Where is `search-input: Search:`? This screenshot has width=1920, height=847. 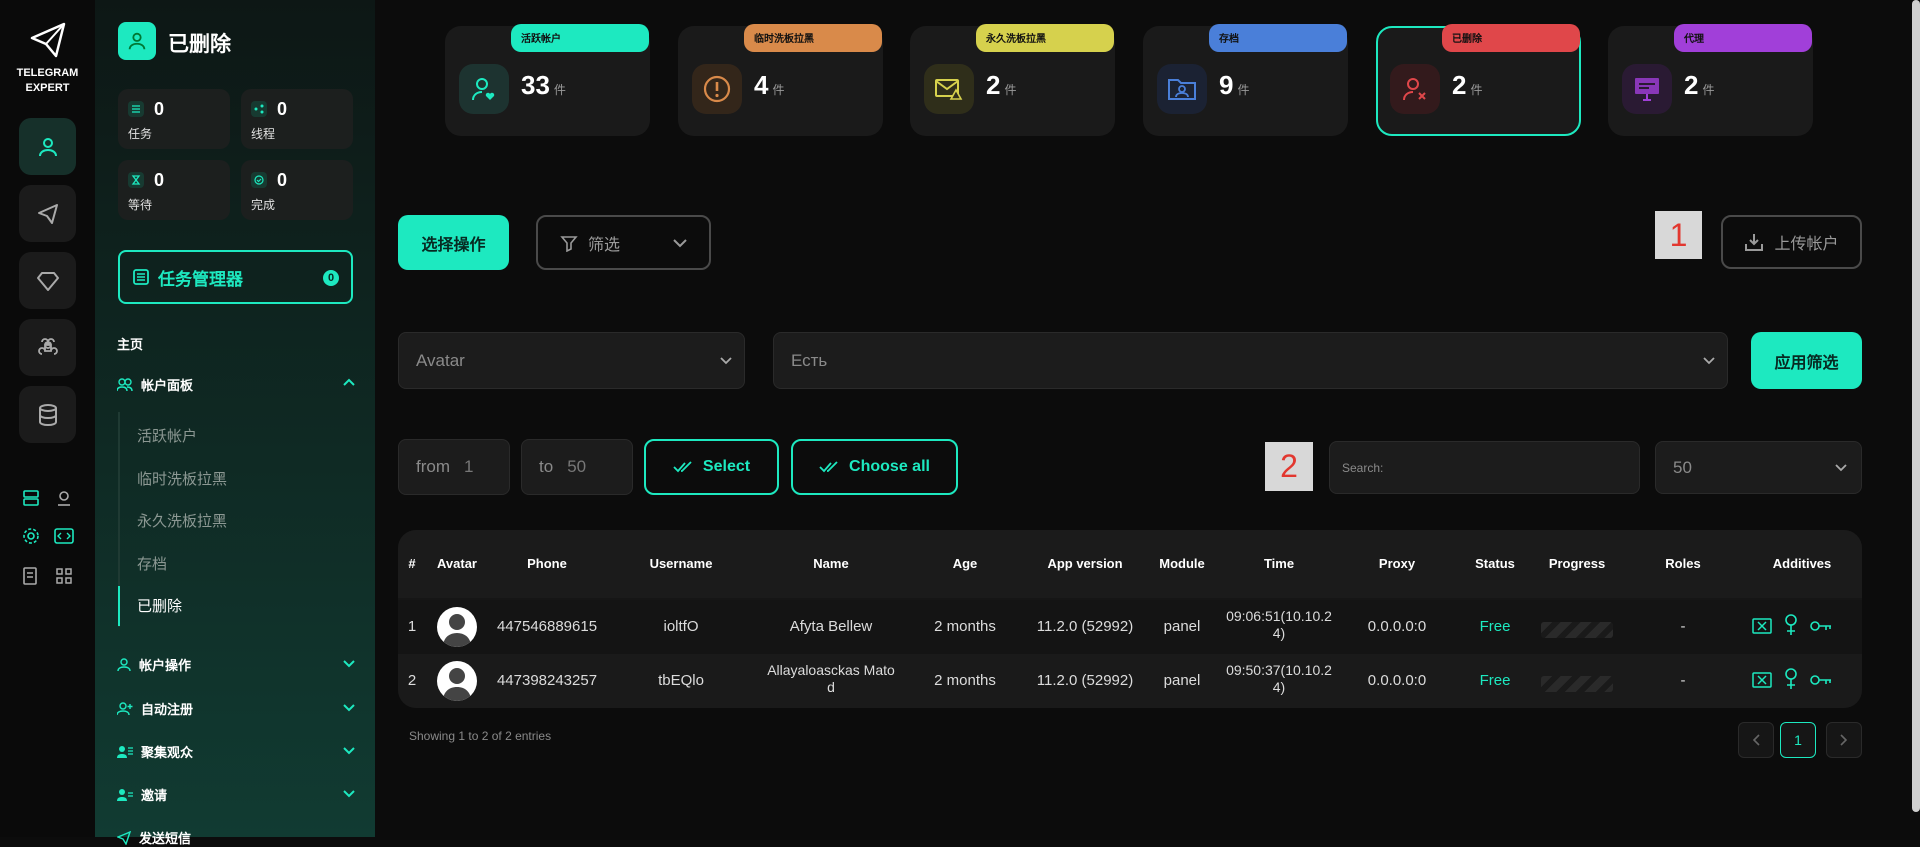
search-input: Search: is located at coordinates (1484, 467).